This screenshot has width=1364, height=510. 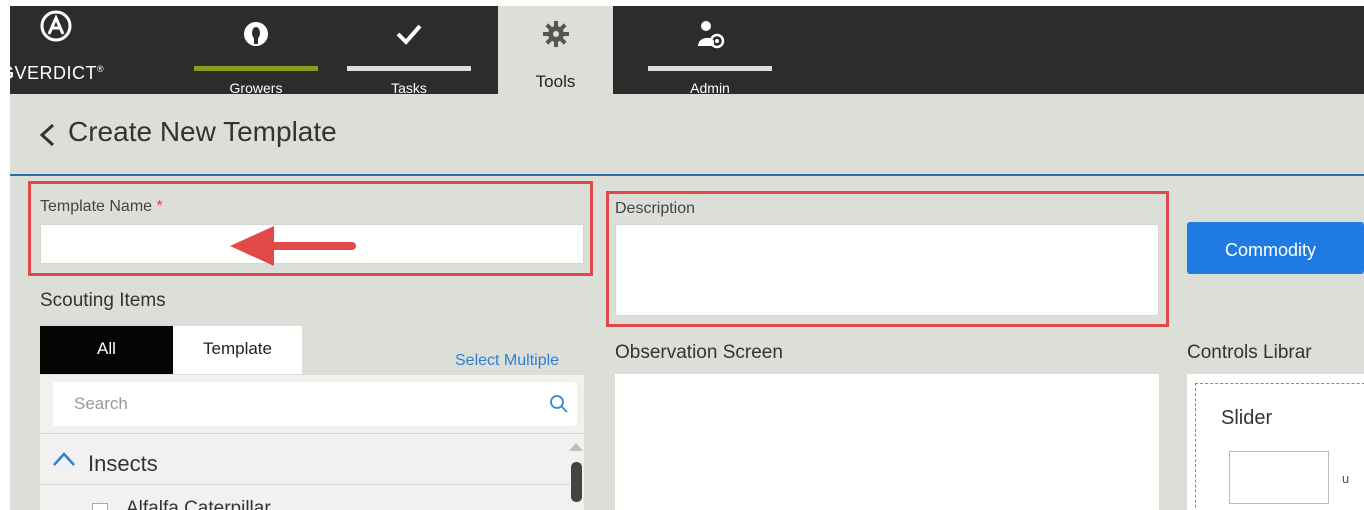 What do you see at coordinates (293, 246) in the screenshot?
I see `pointer-arrow-icon` at bounding box center [293, 246].